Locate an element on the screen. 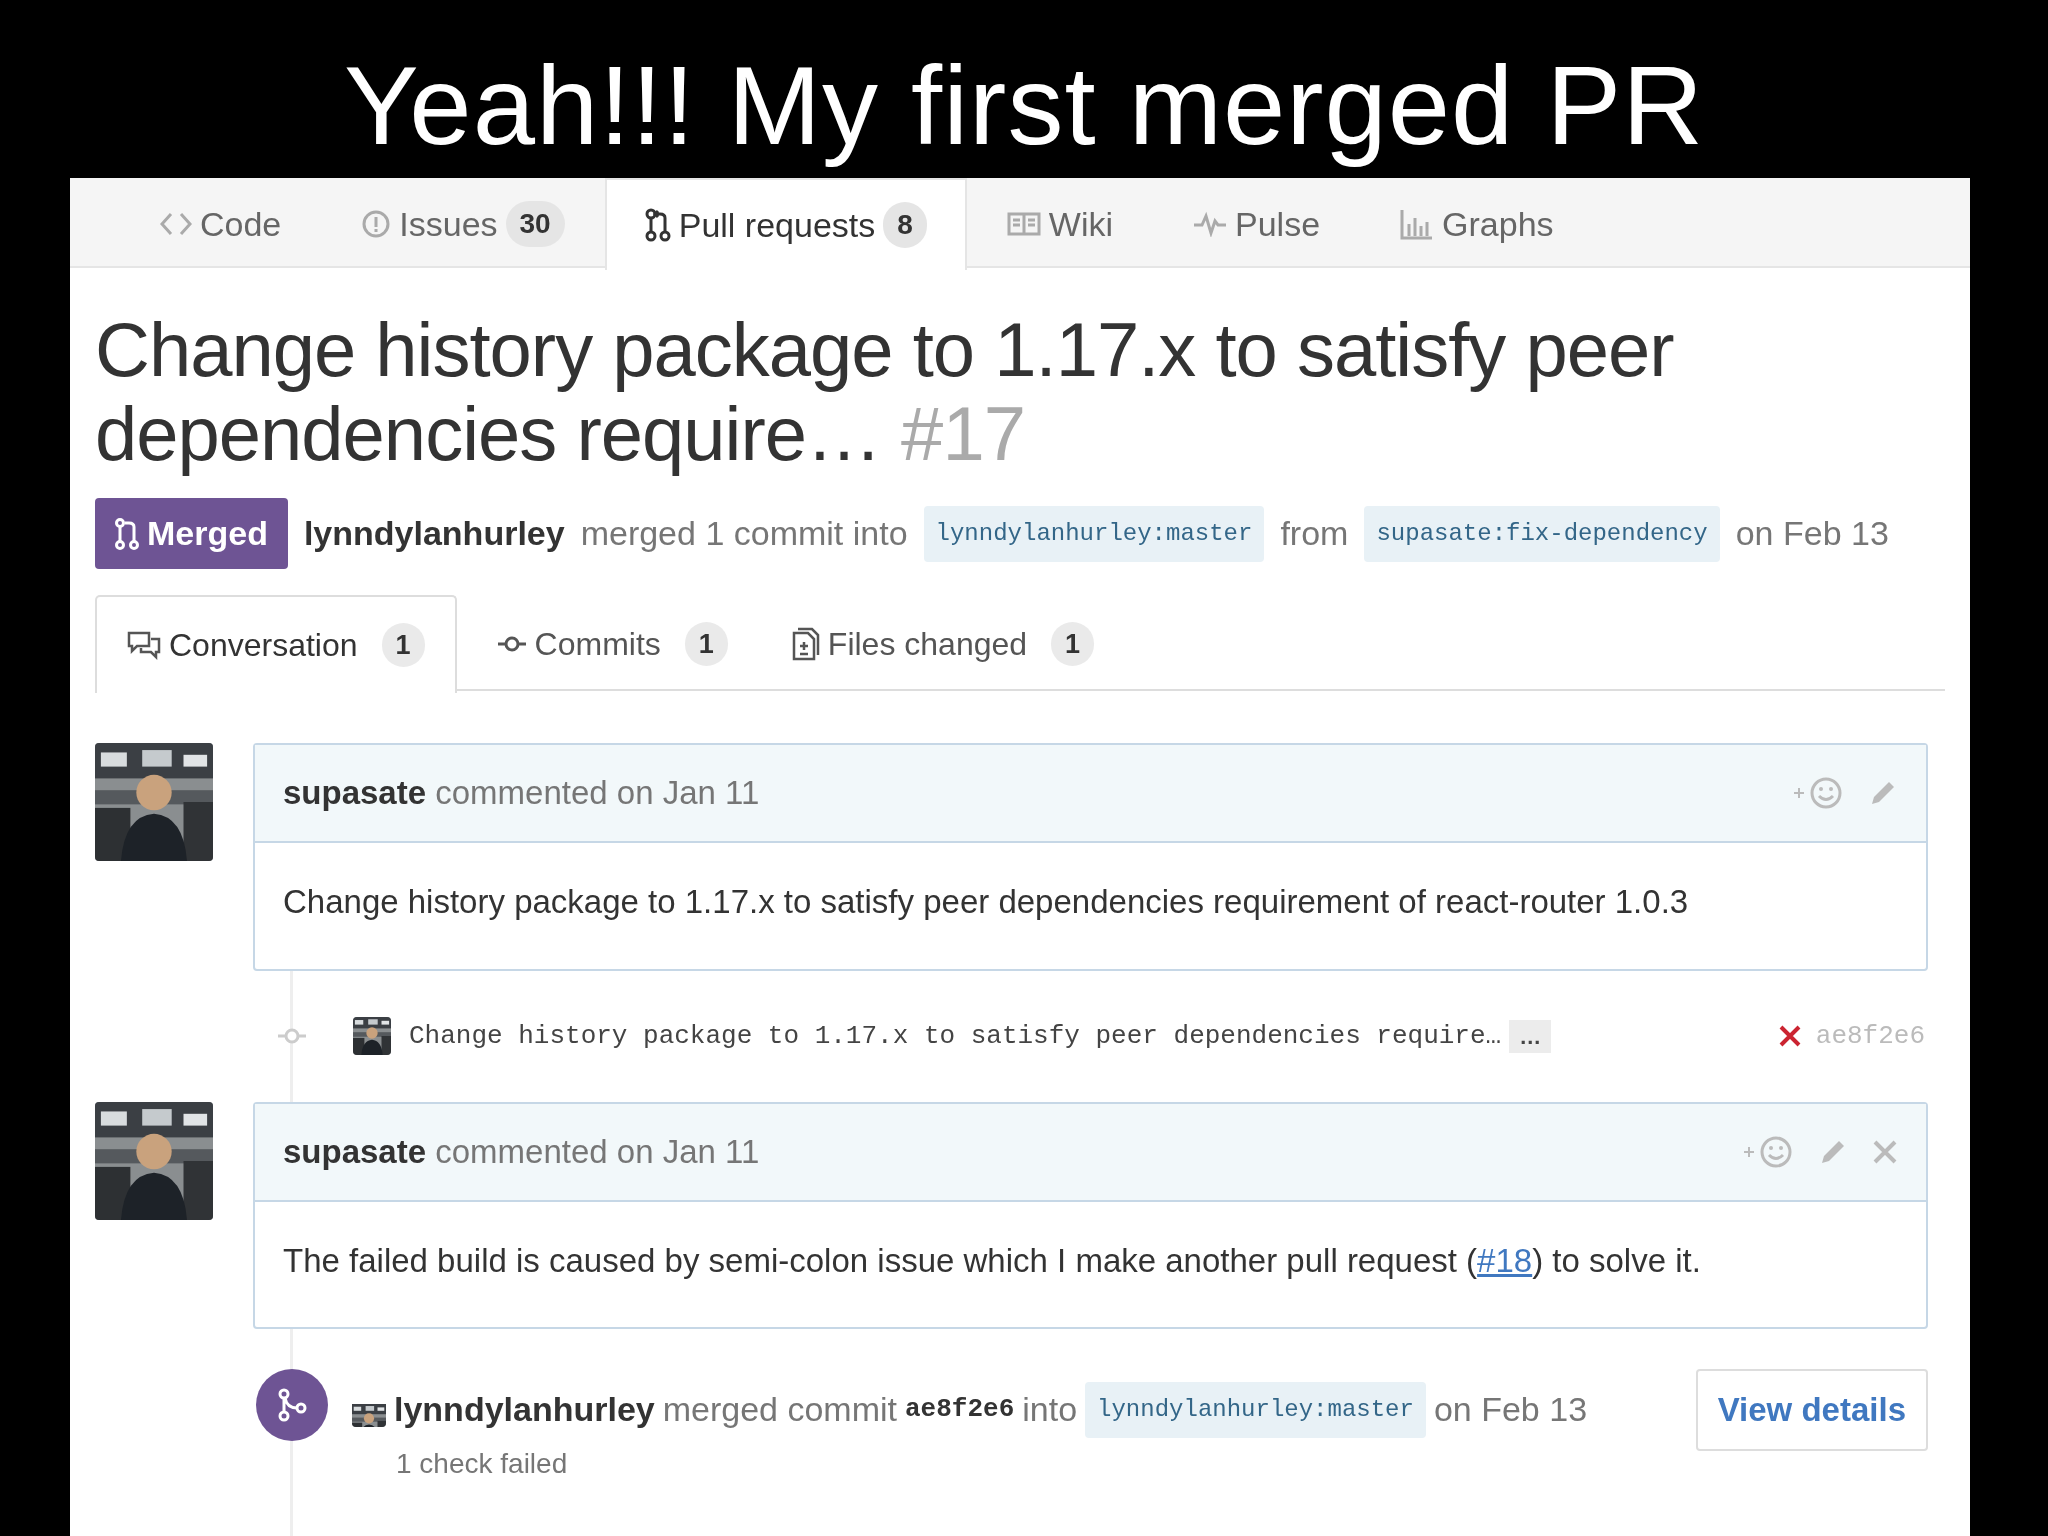  merge-text: from is located at coordinates (1314, 533).